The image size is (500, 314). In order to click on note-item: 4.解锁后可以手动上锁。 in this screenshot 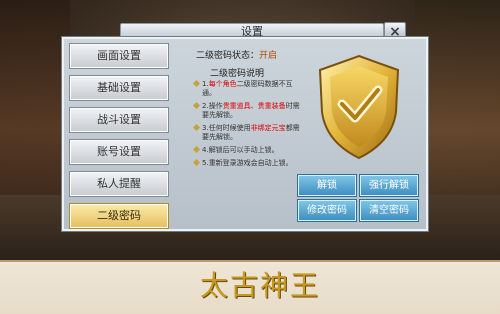, I will do `click(249, 150)`.